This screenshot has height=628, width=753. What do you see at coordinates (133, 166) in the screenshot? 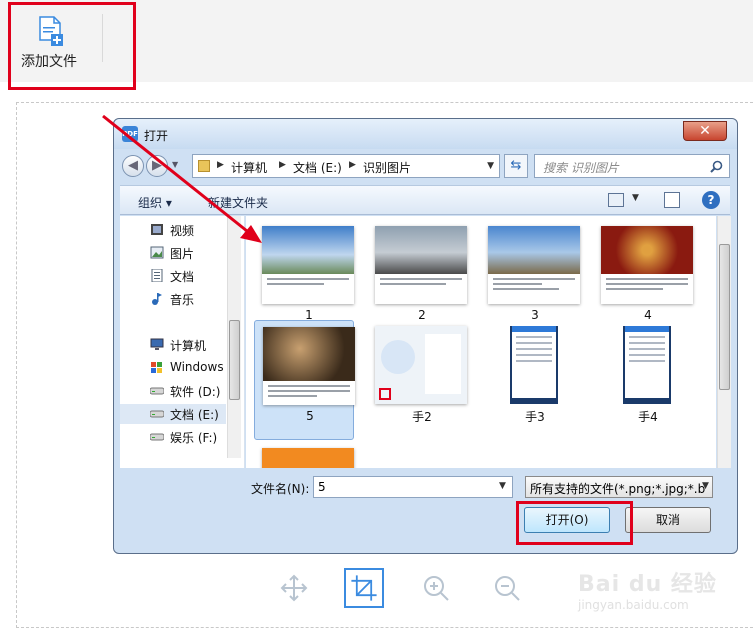
I see `back-button: ◀` at bounding box center [133, 166].